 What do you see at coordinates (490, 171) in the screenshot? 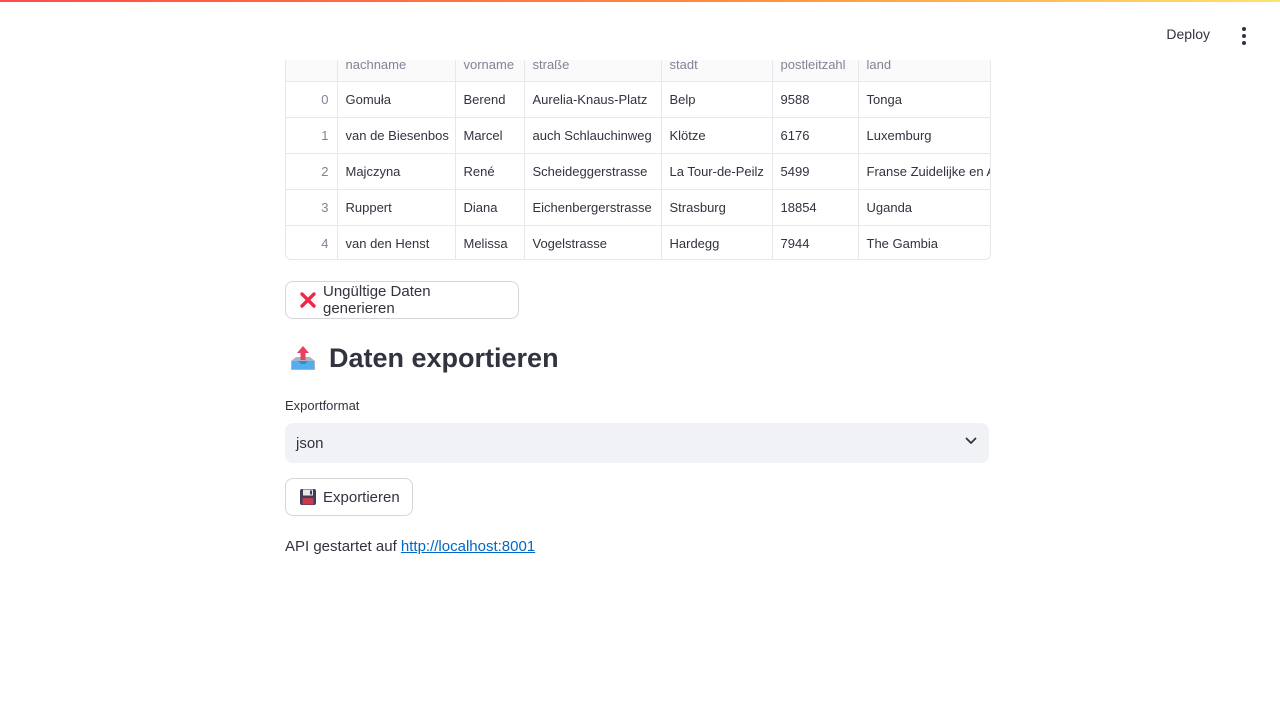
I see `table-cell: René` at bounding box center [490, 171].